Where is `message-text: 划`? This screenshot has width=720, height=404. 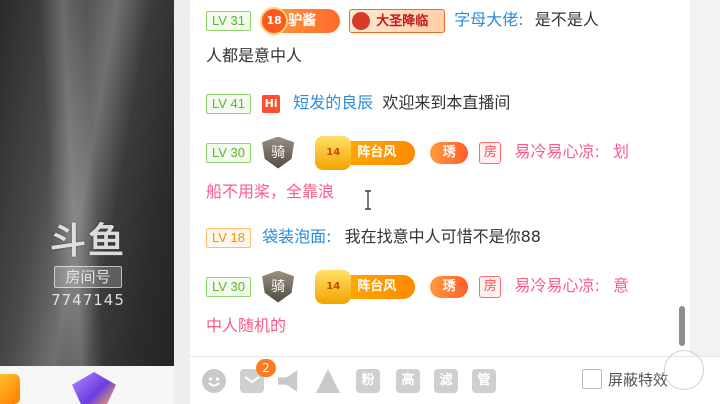
message-text: 划 is located at coordinates (620, 151).